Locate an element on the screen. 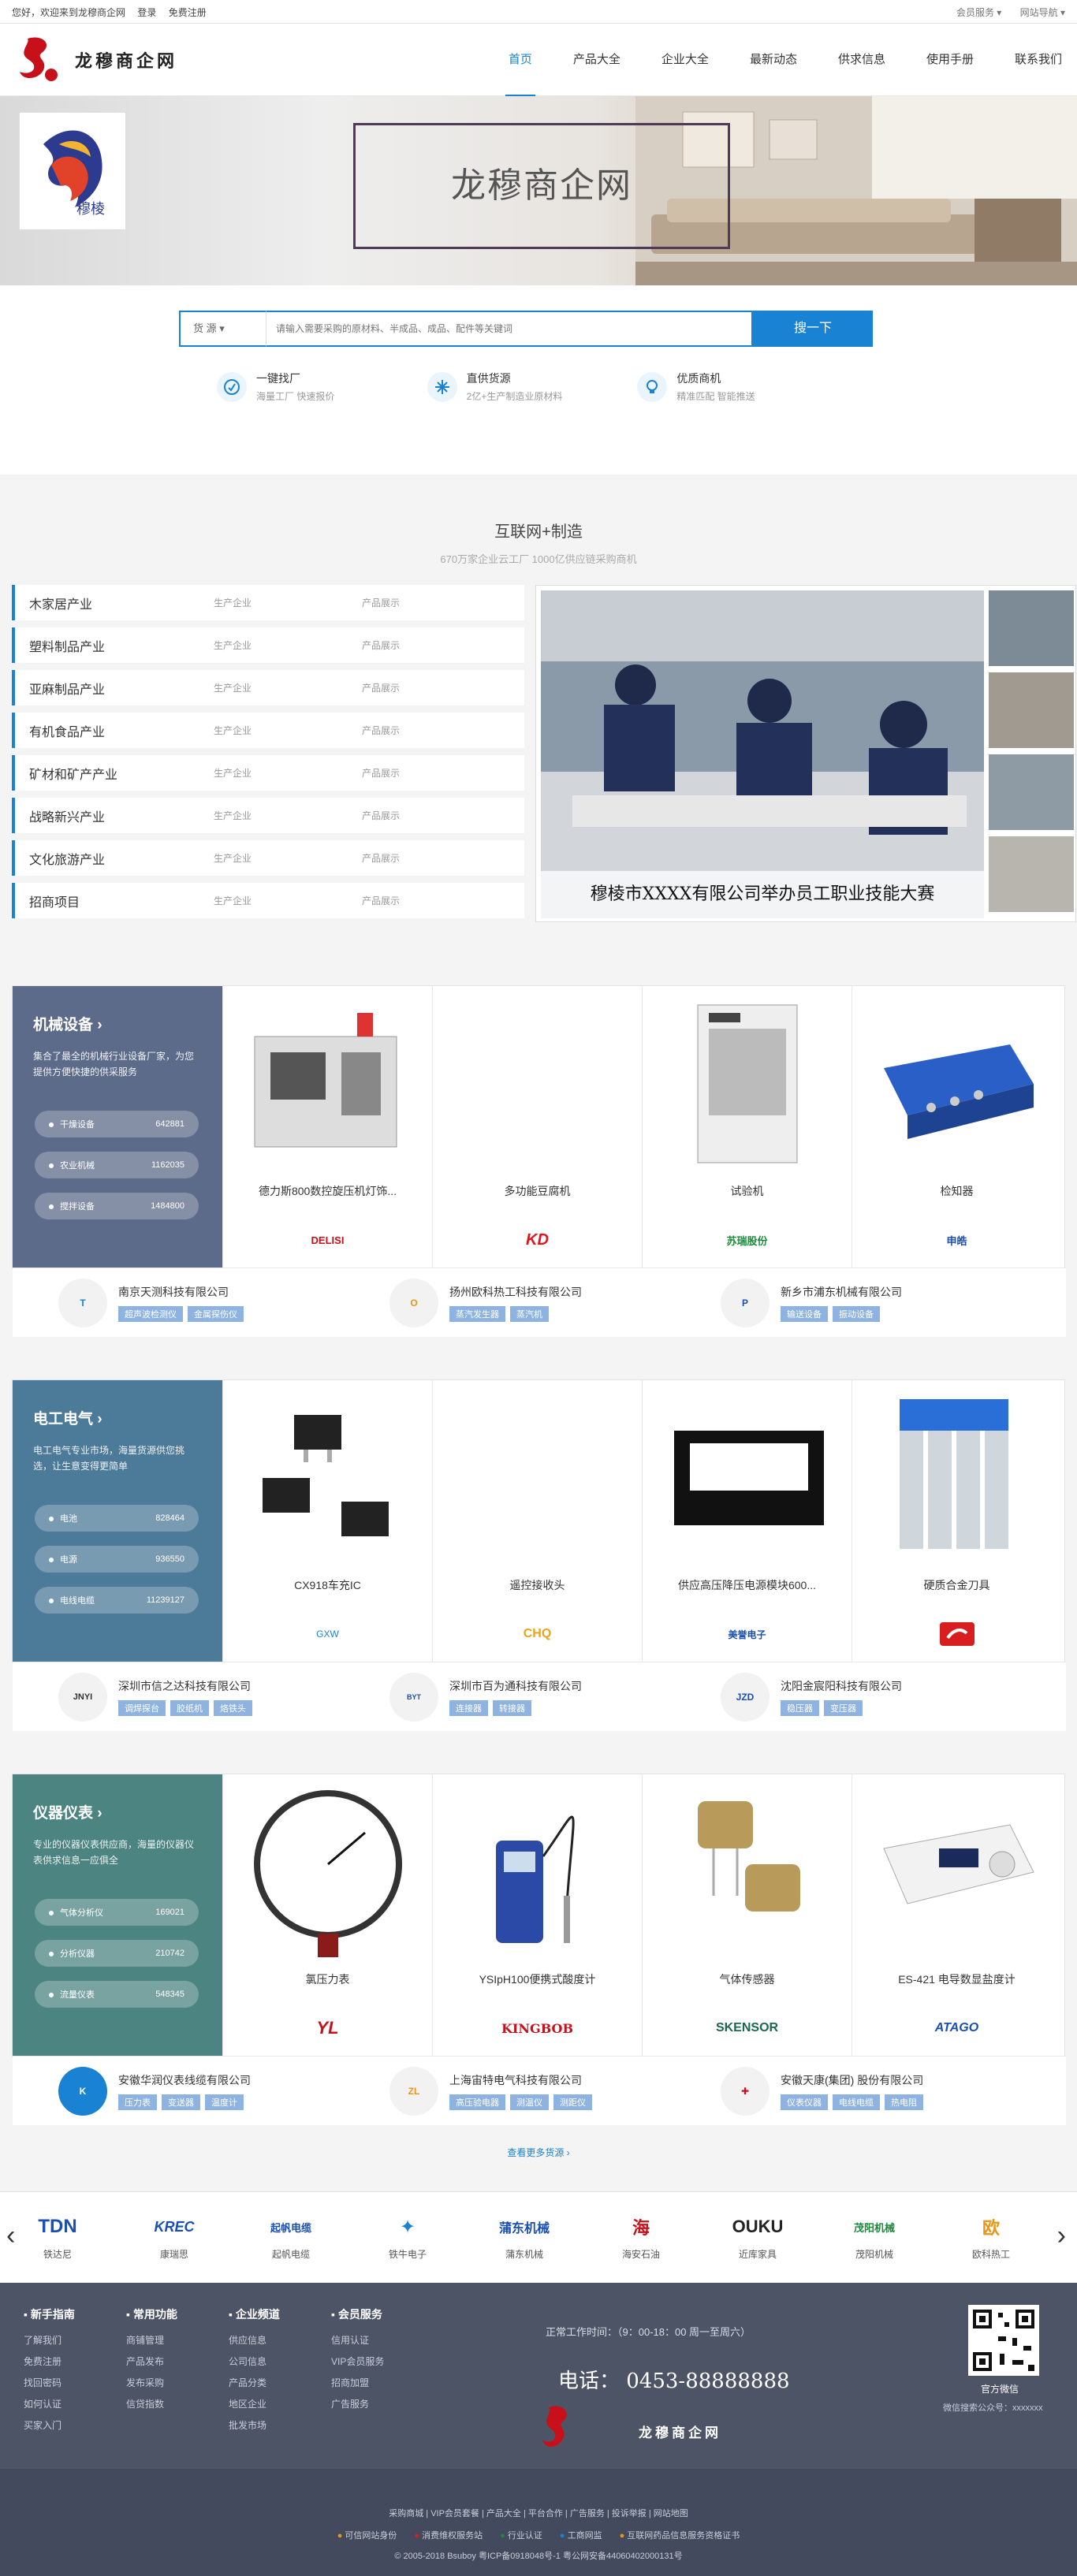 This screenshot has width=1077, height=2576. member-service-menu: 会员服务 ▾ is located at coordinates (979, 12).